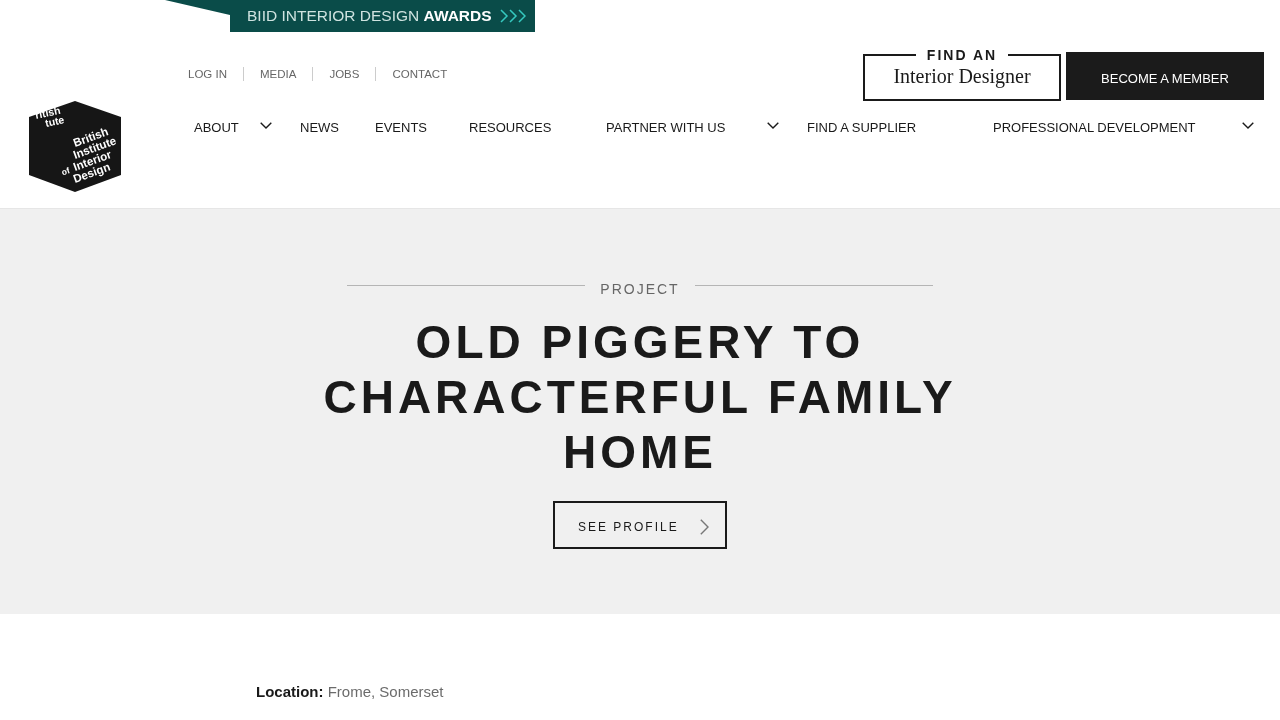 This screenshot has width=1280, height=720. What do you see at coordinates (640, 397) in the screenshot?
I see `page-title: OLD PIGGERY TO CHARACTERFUL FAMILY HOME` at bounding box center [640, 397].